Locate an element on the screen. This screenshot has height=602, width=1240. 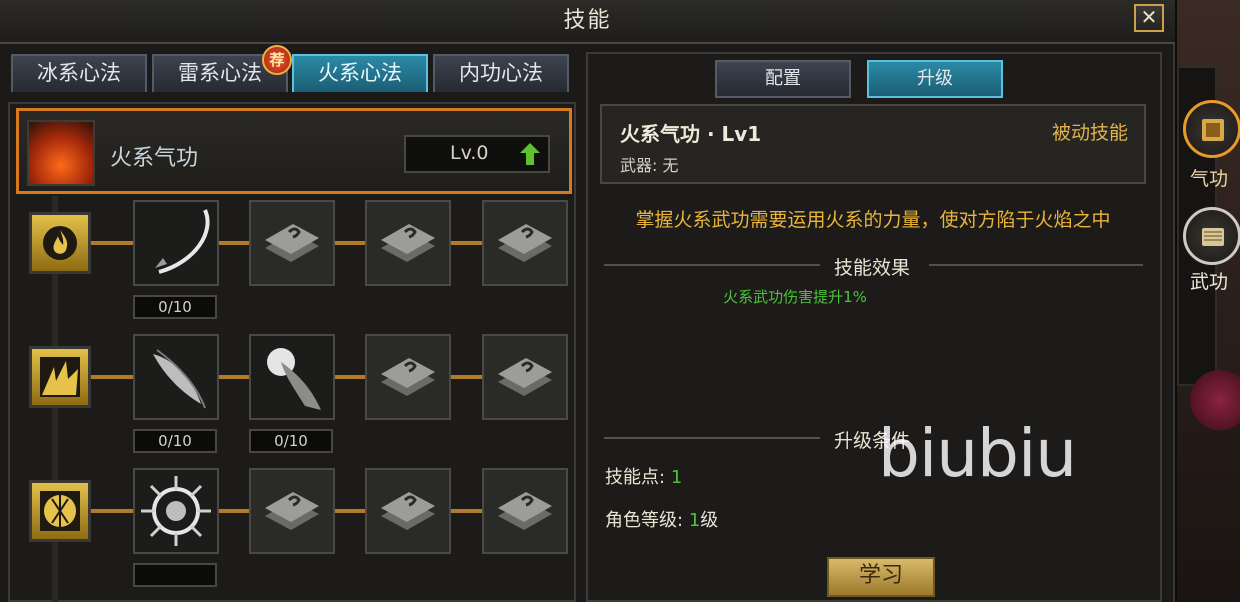
wugong-nav-label: 武功 is located at coordinates (1209, 282).